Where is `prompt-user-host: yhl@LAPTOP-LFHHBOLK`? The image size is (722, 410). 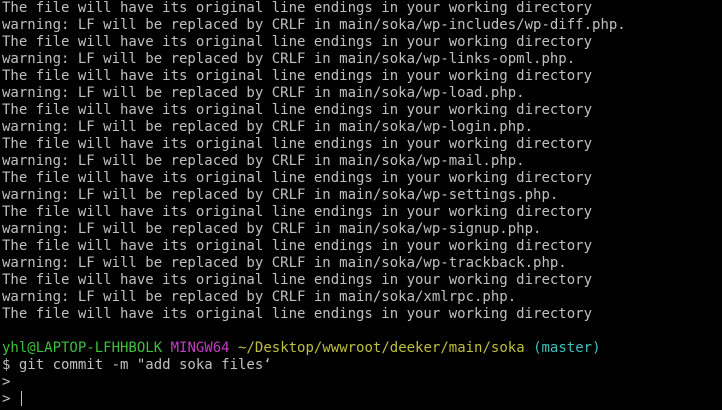
prompt-user-host: yhl@LAPTOP-LFHHBOLK is located at coordinates (82, 348).